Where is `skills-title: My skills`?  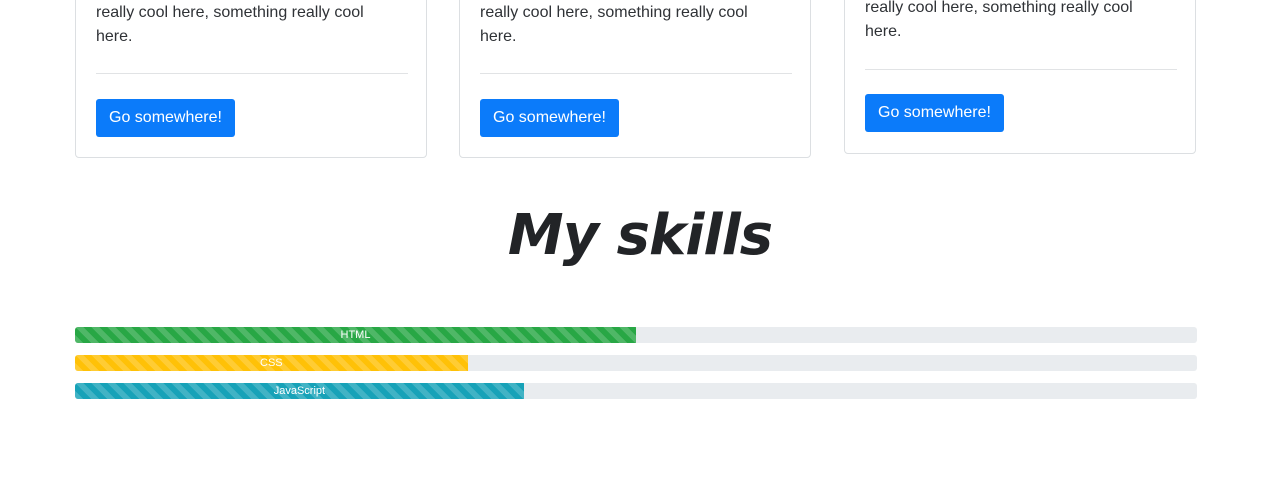
skills-title: My skills is located at coordinates (640, 235).